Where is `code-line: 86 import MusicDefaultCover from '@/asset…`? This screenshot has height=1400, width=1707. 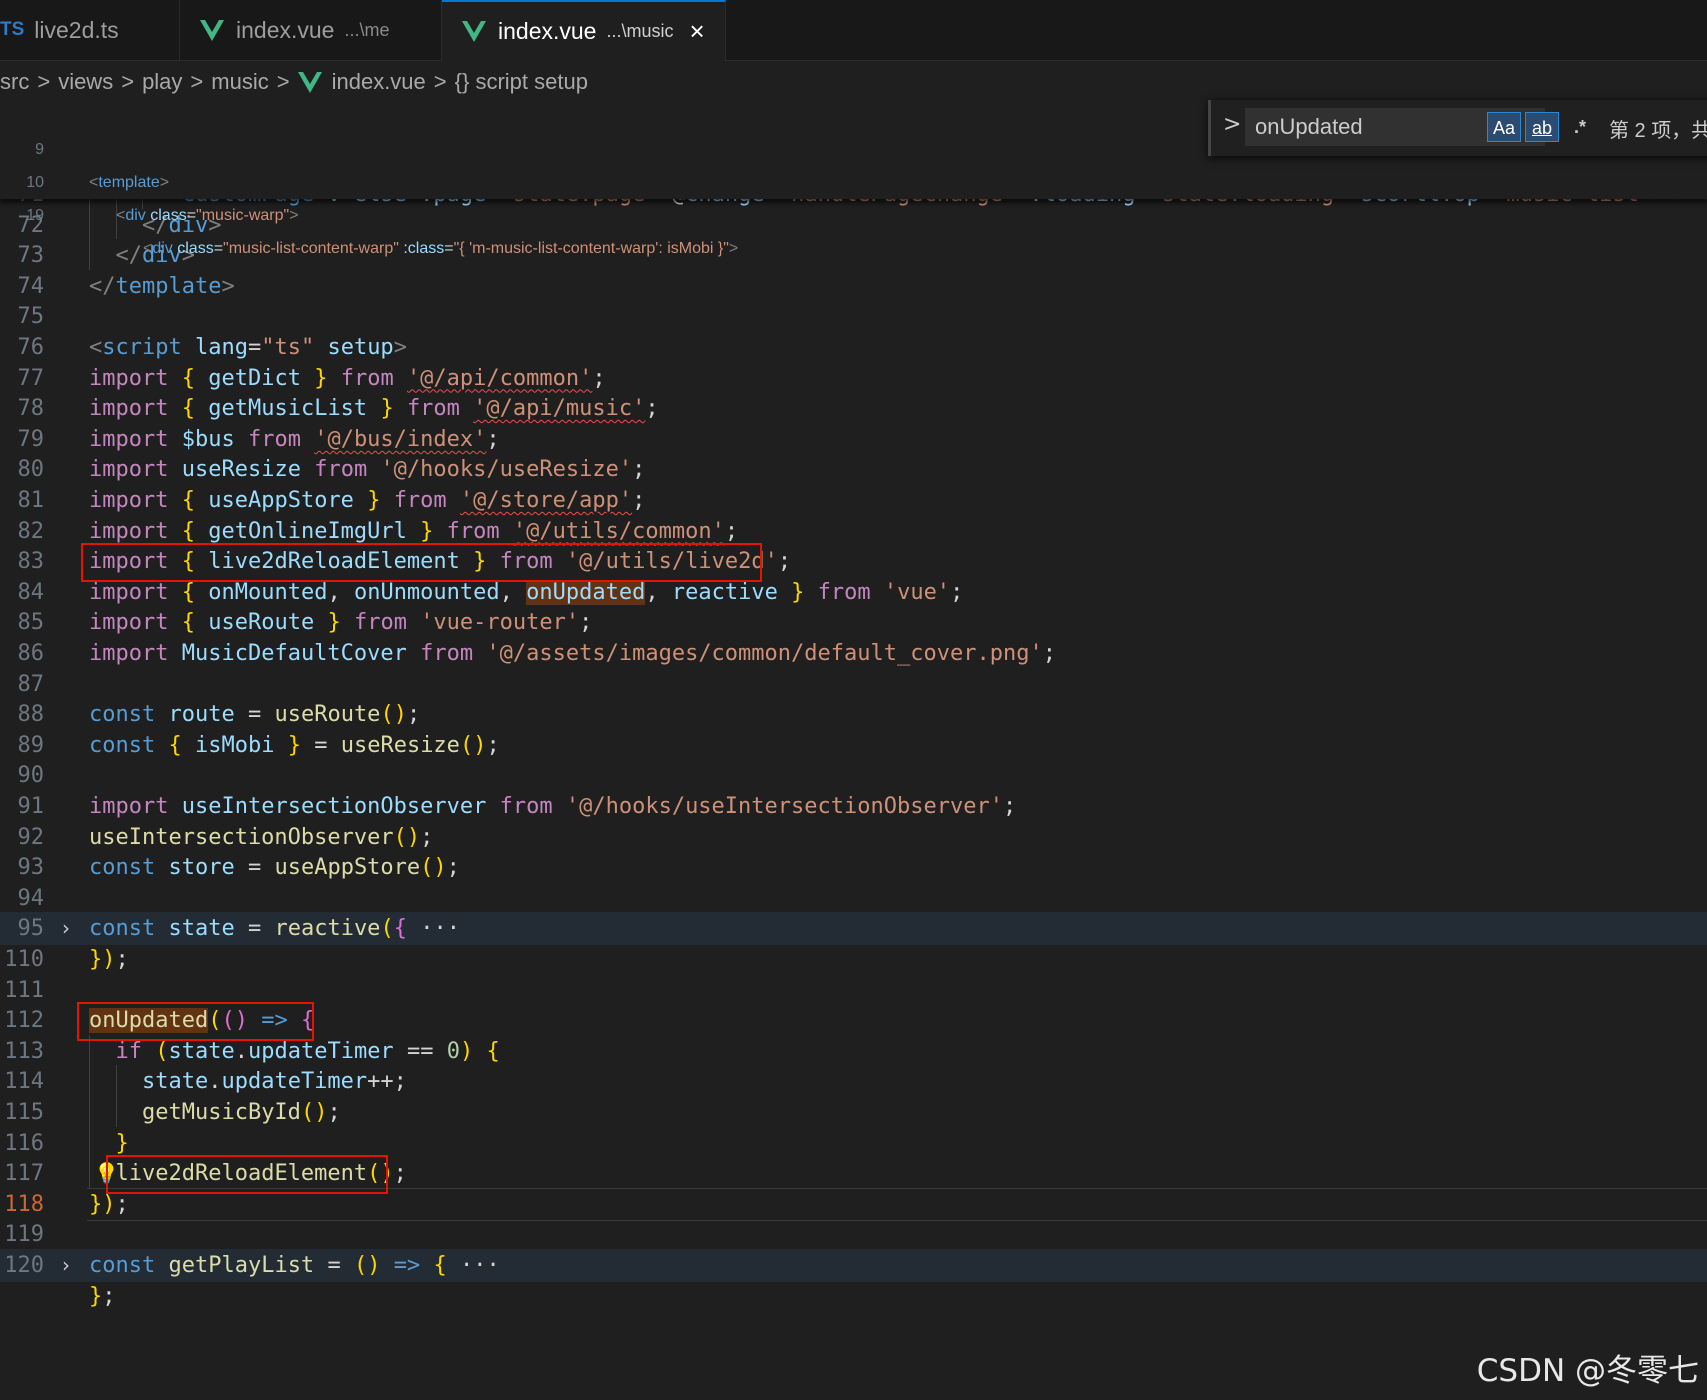
code-line: 86 import MusicDefaultCover from '@/asset… is located at coordinates (853, 653).